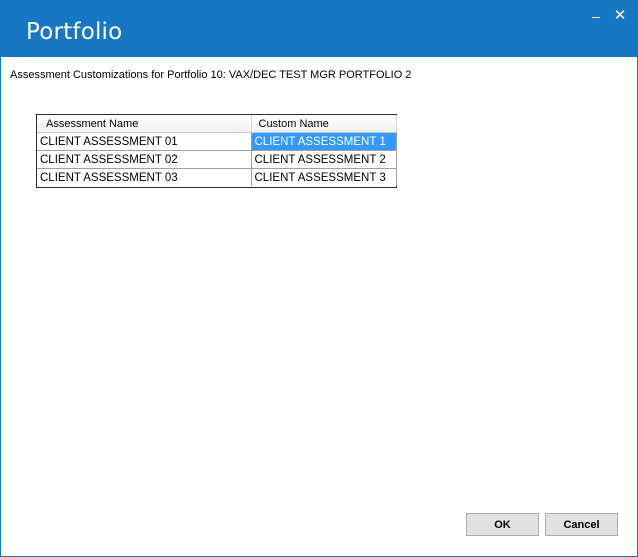 The height and width of the screenshot is (557, 638). I want to click on close-icon: ✕, so click(620, 15).